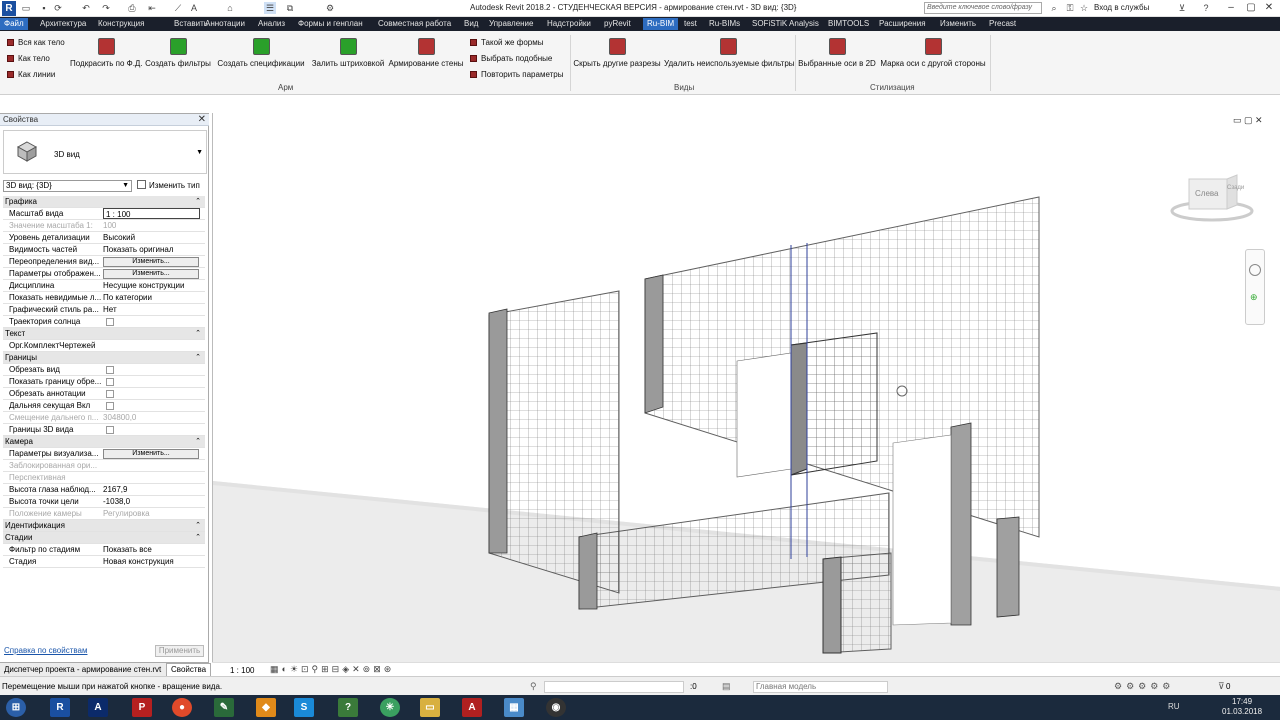 The image size is (1280, 720). Describe the element at coordinates (152, 225) in the screenshot. I see `property-value: 100` at that location.